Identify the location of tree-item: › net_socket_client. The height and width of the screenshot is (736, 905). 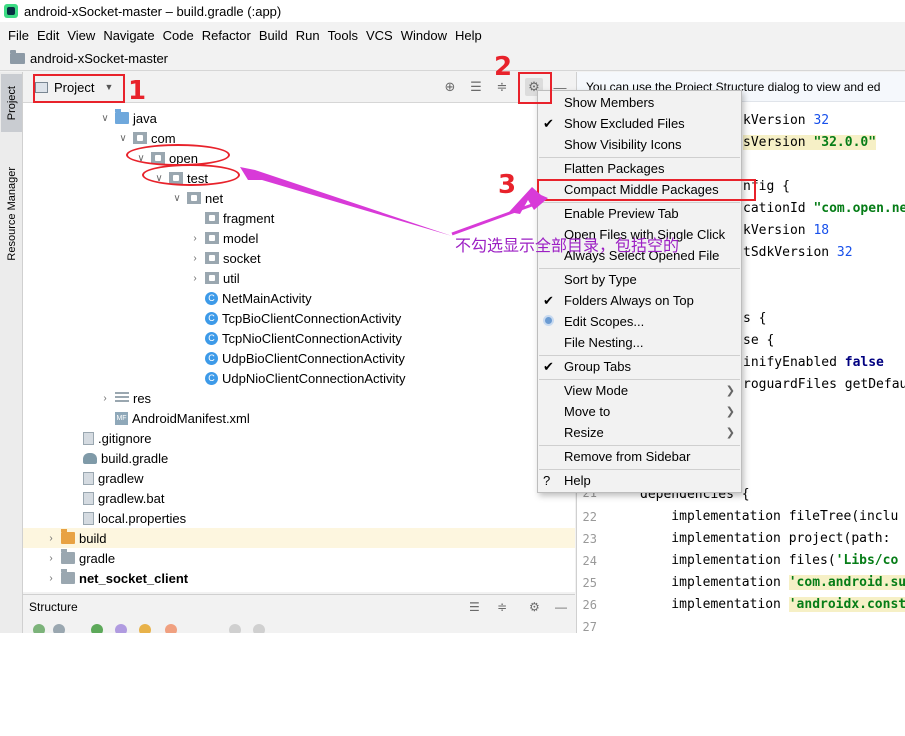
(299, 578).